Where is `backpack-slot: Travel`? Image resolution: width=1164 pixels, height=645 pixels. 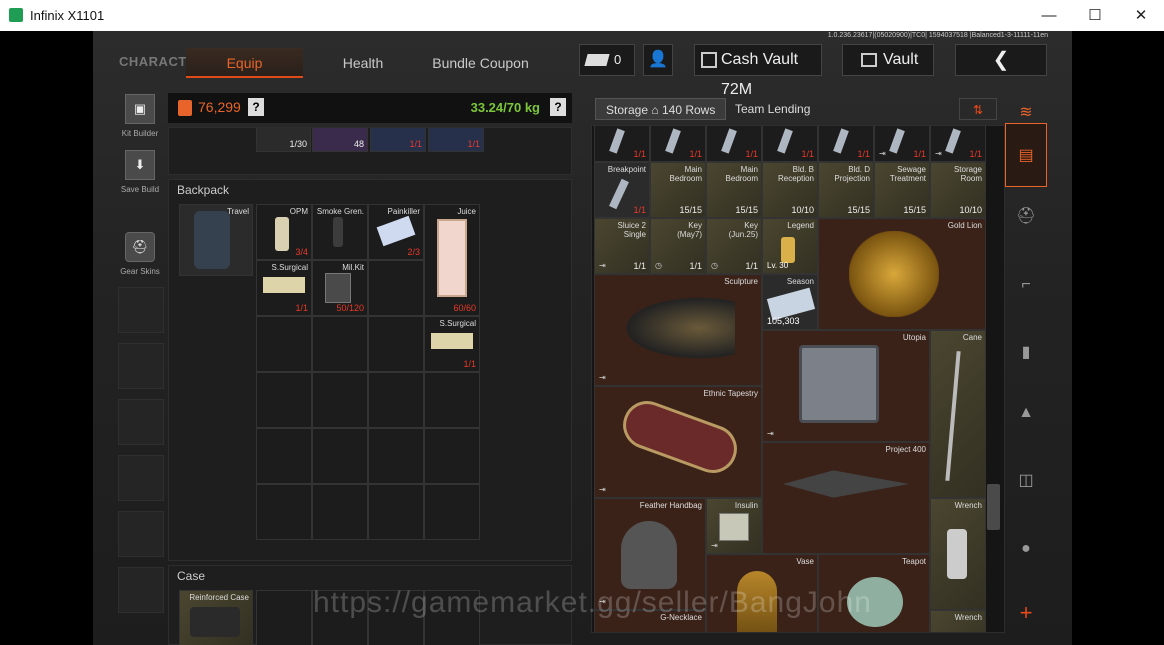
backpack-slot: Travel is located at coordinates (216, 240).